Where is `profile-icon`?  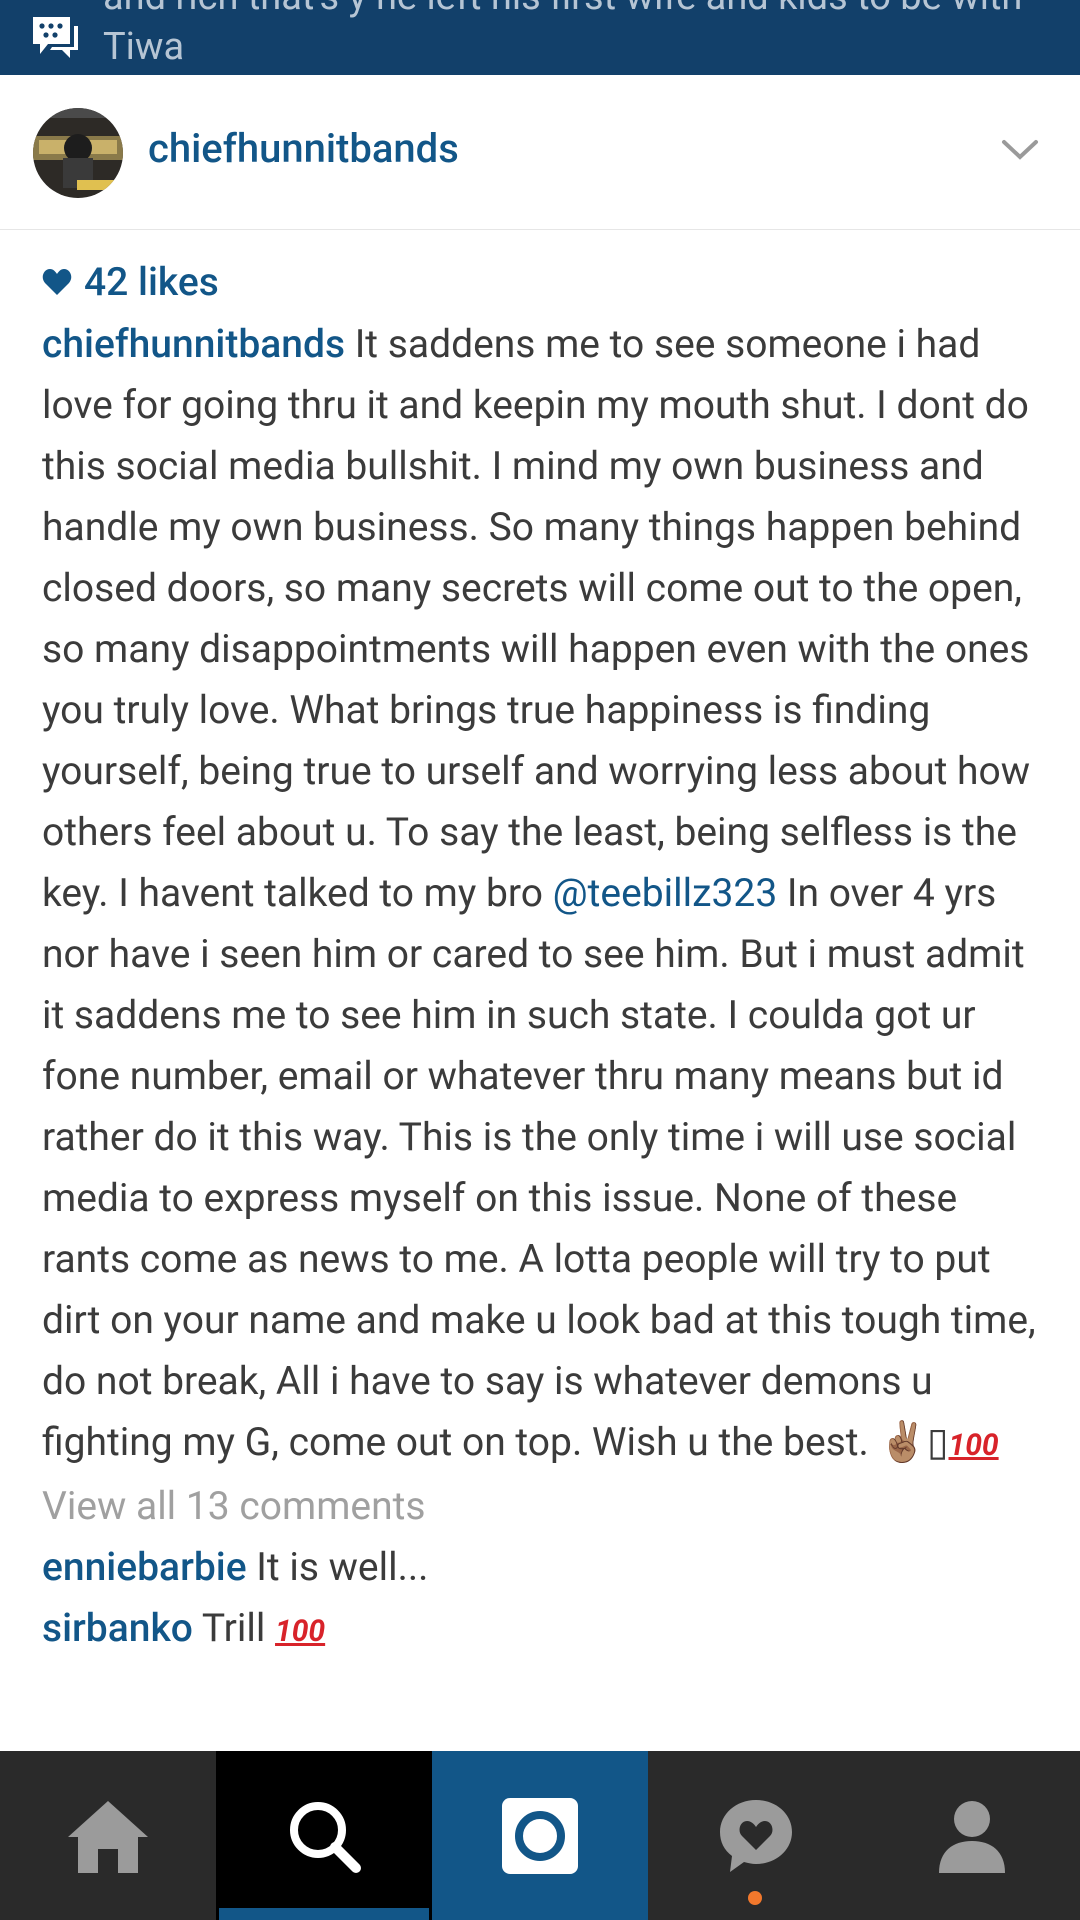 profile-icon is located at coordinates (972, 1836).